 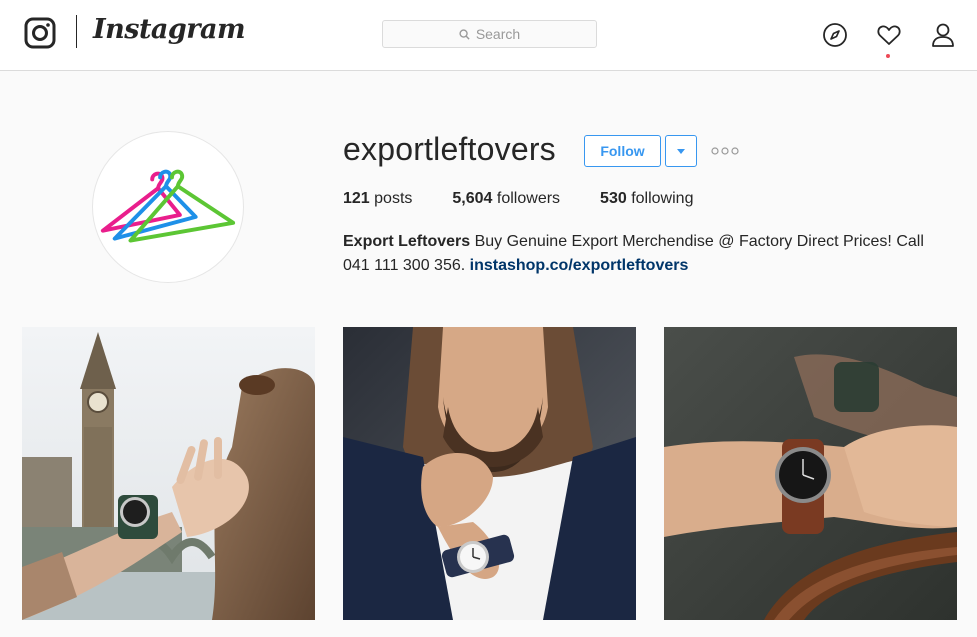 I want to click on profile-avatar, so click(x=168, y=207).